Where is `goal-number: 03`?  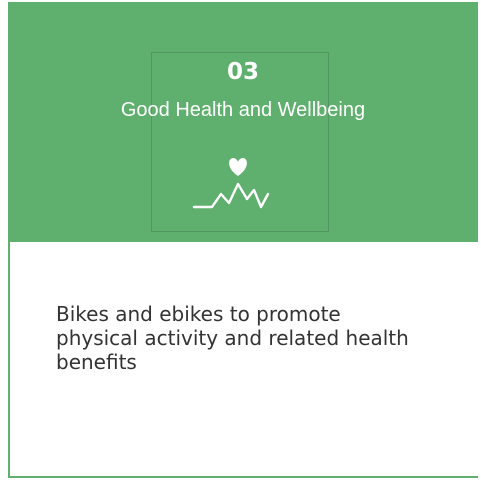 goal-number: 03 is located at coordinates (242, 72).